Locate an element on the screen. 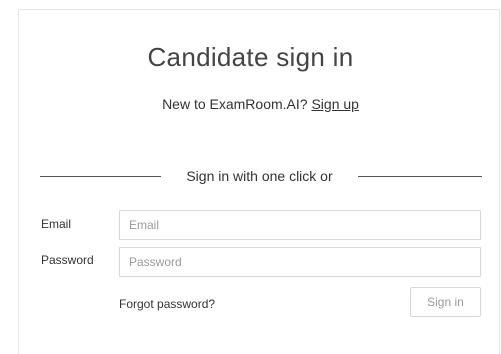  password-label: Password is located at coordinates (67, 260).